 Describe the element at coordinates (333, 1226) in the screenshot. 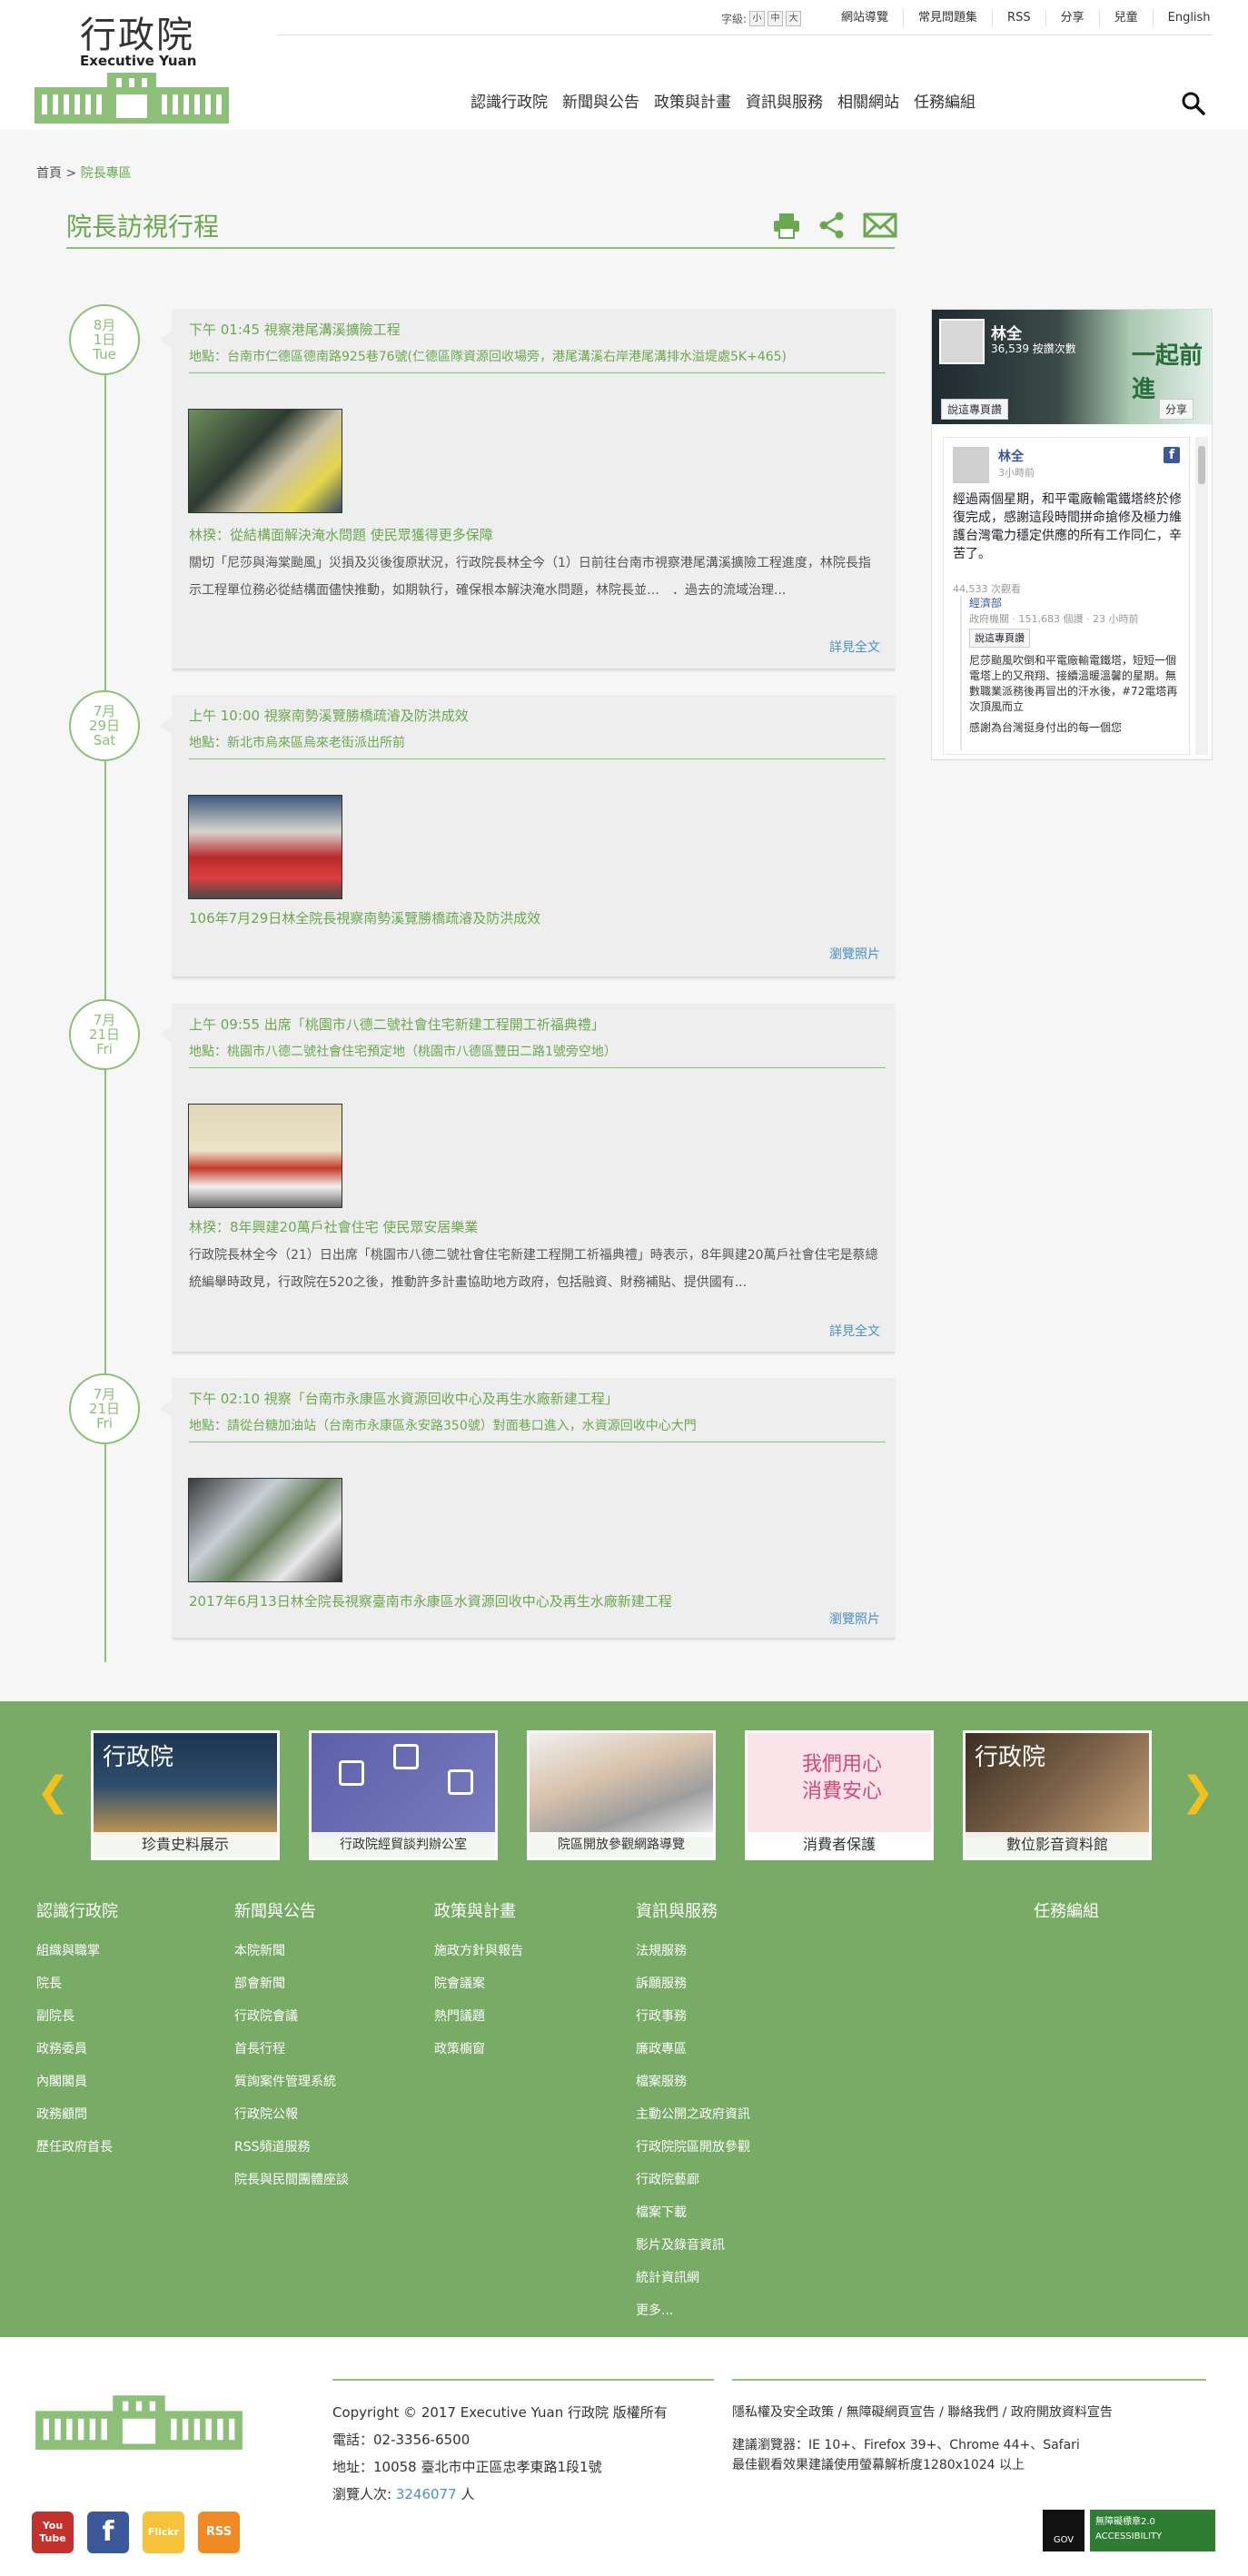

I see `schedule-subtitle: 林揆：8年興建20萬戶社會住宅 使民眾安居樂業` at that location.